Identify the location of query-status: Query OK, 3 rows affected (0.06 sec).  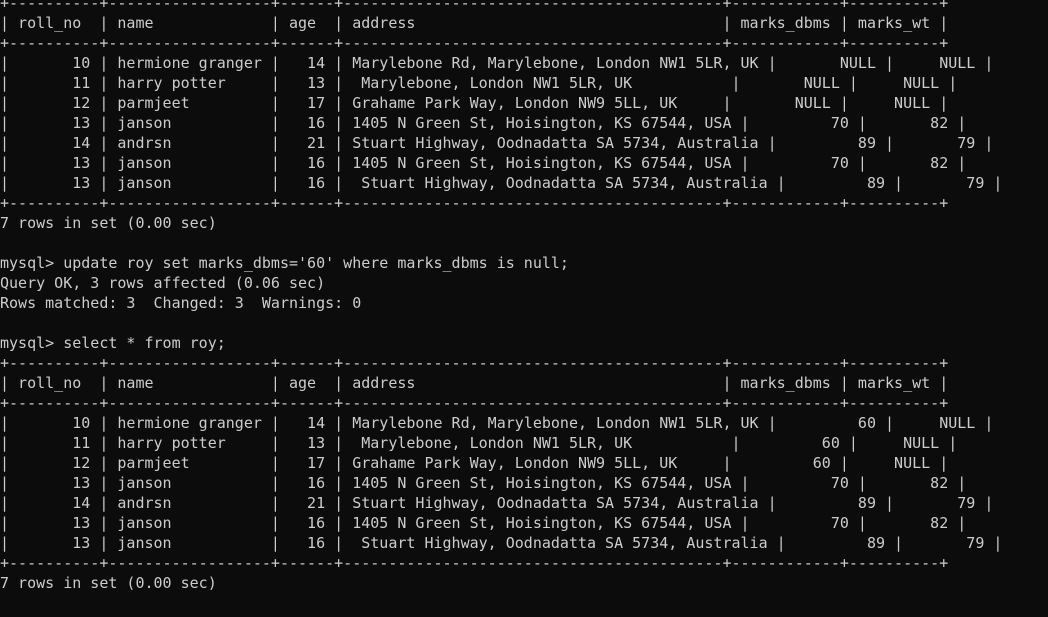
(163, 283).